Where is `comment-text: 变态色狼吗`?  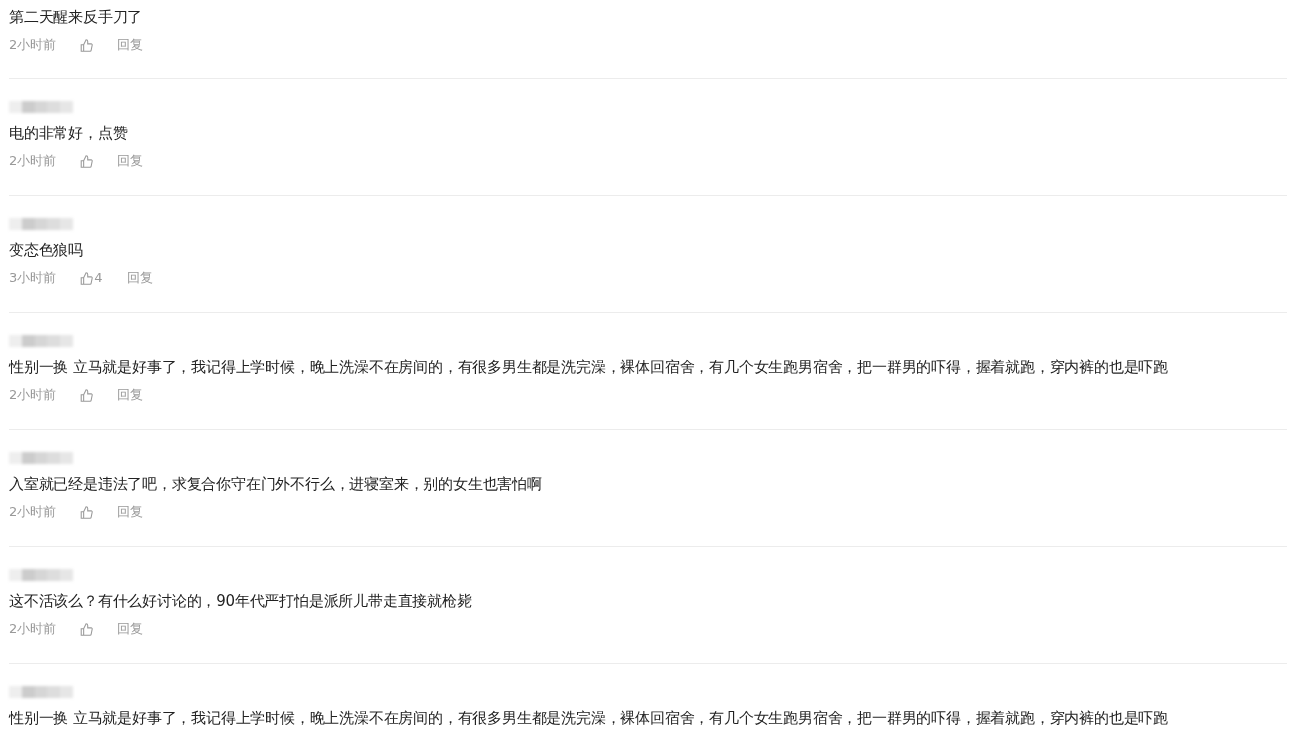 comment-text: 变态色狼吗 is located at coordinates (46, 250).